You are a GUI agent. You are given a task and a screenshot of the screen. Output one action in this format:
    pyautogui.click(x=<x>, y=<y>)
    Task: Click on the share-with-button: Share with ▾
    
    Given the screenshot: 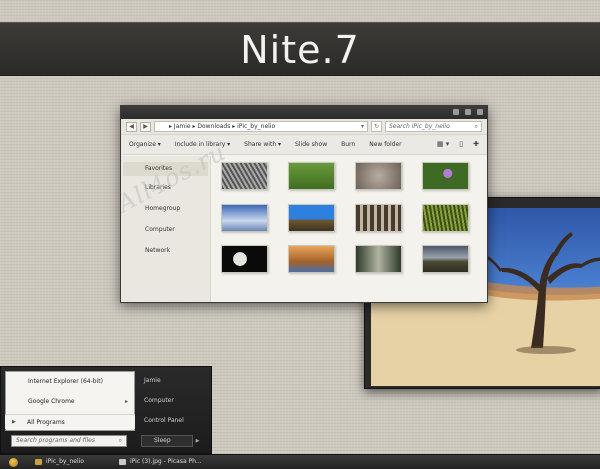 What is the action you would take?
    pyautogui.click(x=262, y=144)
    